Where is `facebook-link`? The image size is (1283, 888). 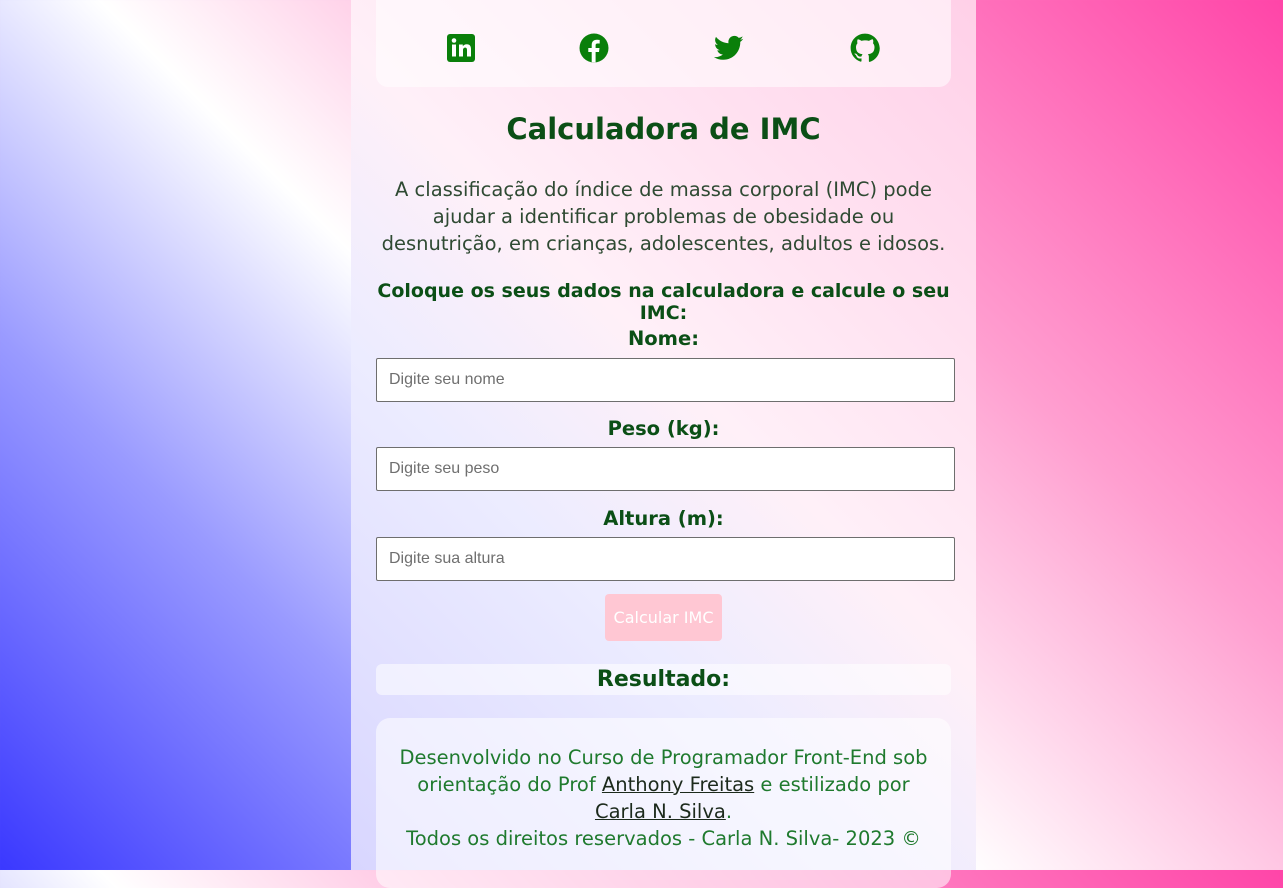
facebook-link is located at coordinates (594, 48).